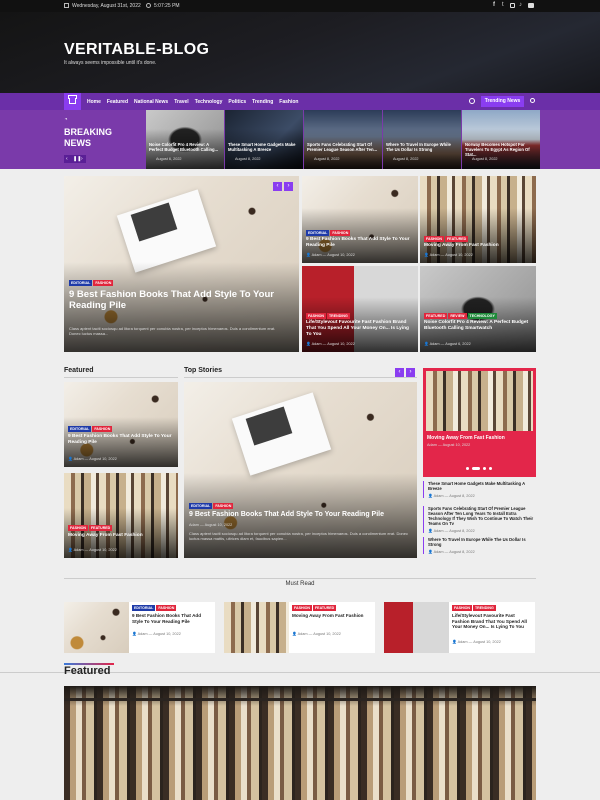 Image resolution: width=600 pixels, height=800 pixels. Describe the element at coordinates (103, 283) in the screenshot. I see `hero-tag-1: FASHION` at that location.